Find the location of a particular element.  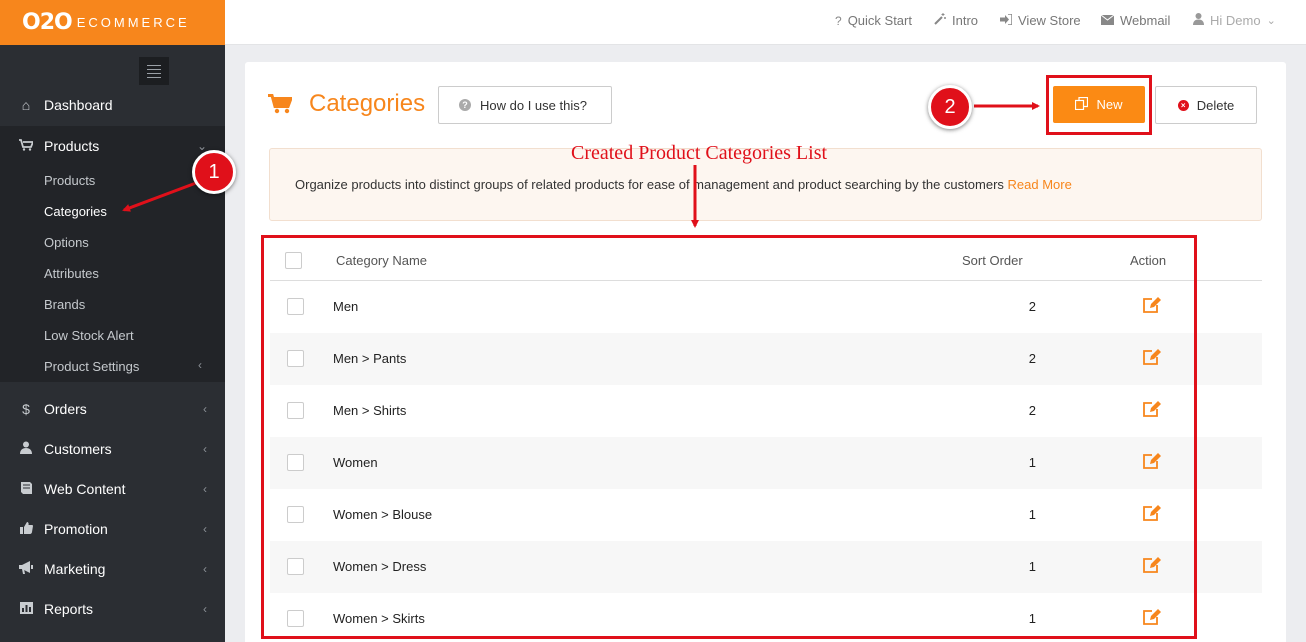

sidebar-item-label: Marketing is located at coordinates (75, 569).